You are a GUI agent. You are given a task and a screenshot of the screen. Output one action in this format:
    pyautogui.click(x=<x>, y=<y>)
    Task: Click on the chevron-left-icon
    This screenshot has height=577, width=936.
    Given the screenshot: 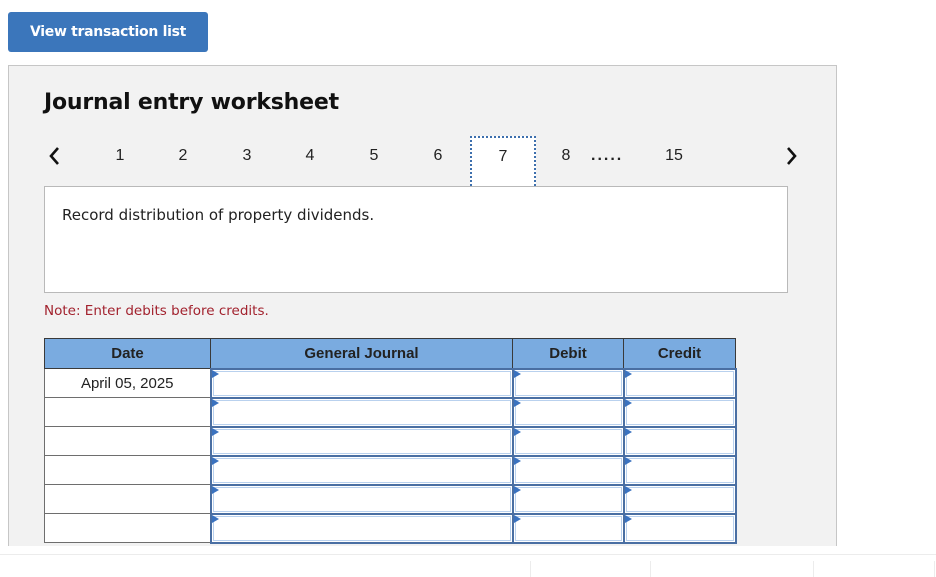 What is the action you would take?
    pyautogui.click(x=54, y=156)
    